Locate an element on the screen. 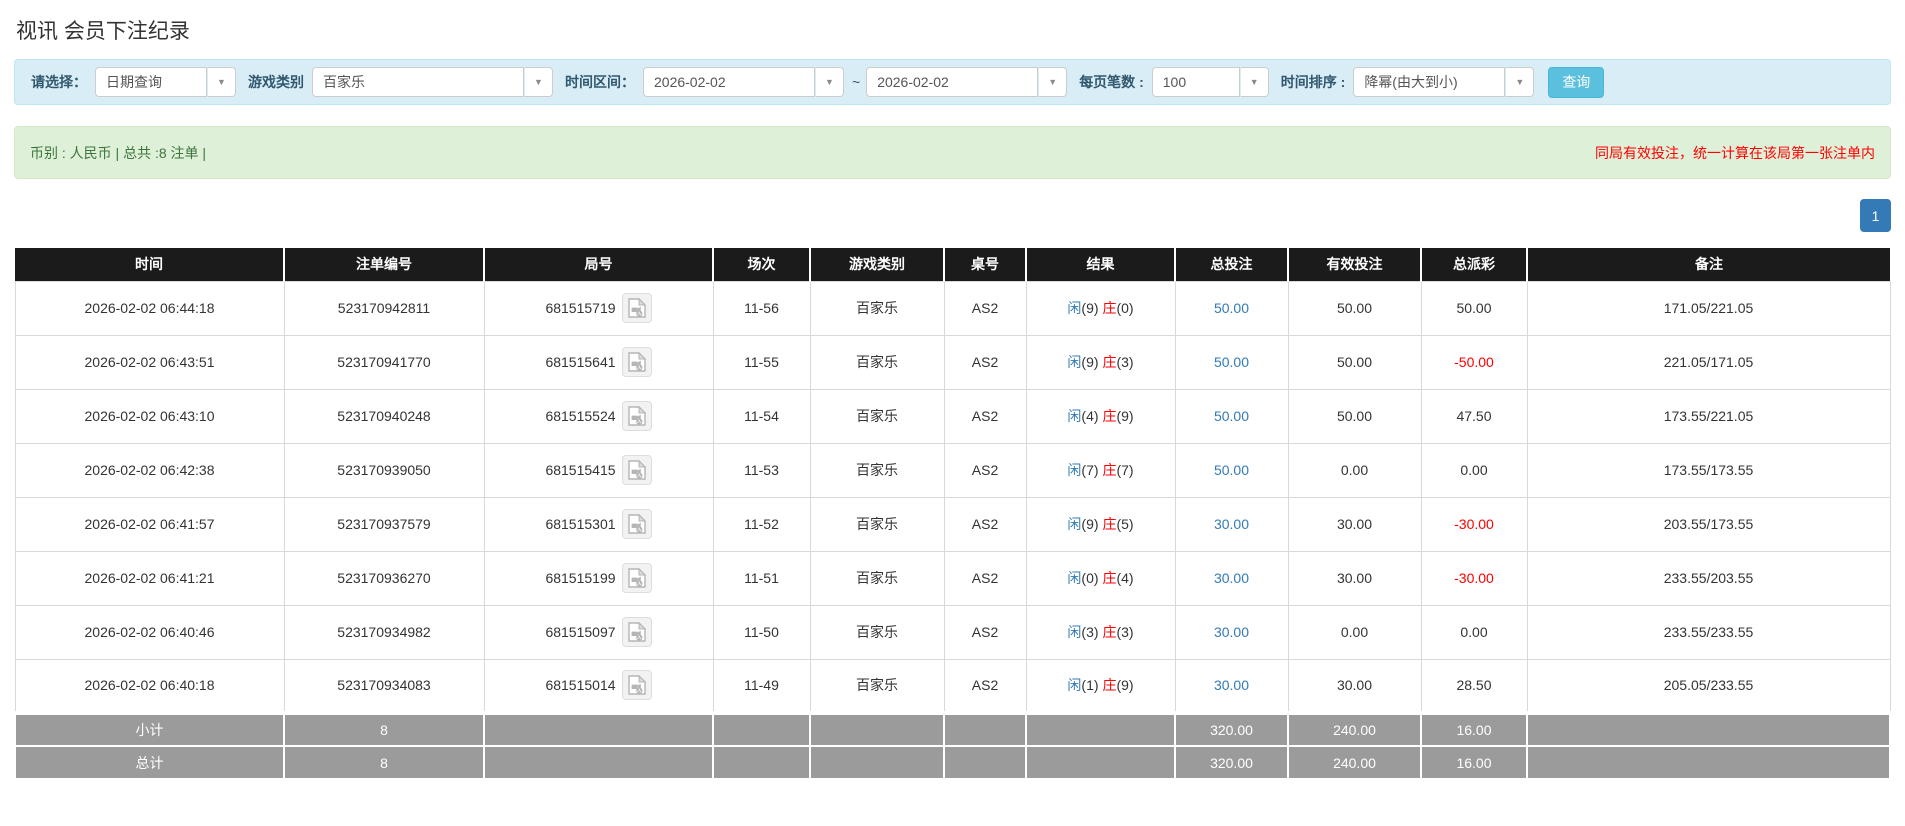  page-title: 视讯 会员下注纪录 is located at coordinates (103, 31).